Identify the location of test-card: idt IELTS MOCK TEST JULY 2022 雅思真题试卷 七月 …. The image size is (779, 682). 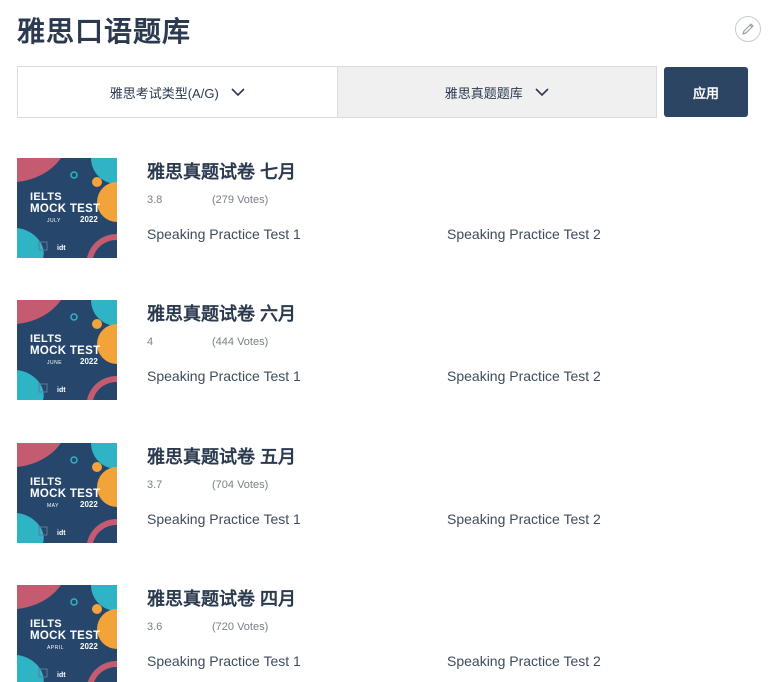
(387, 209).